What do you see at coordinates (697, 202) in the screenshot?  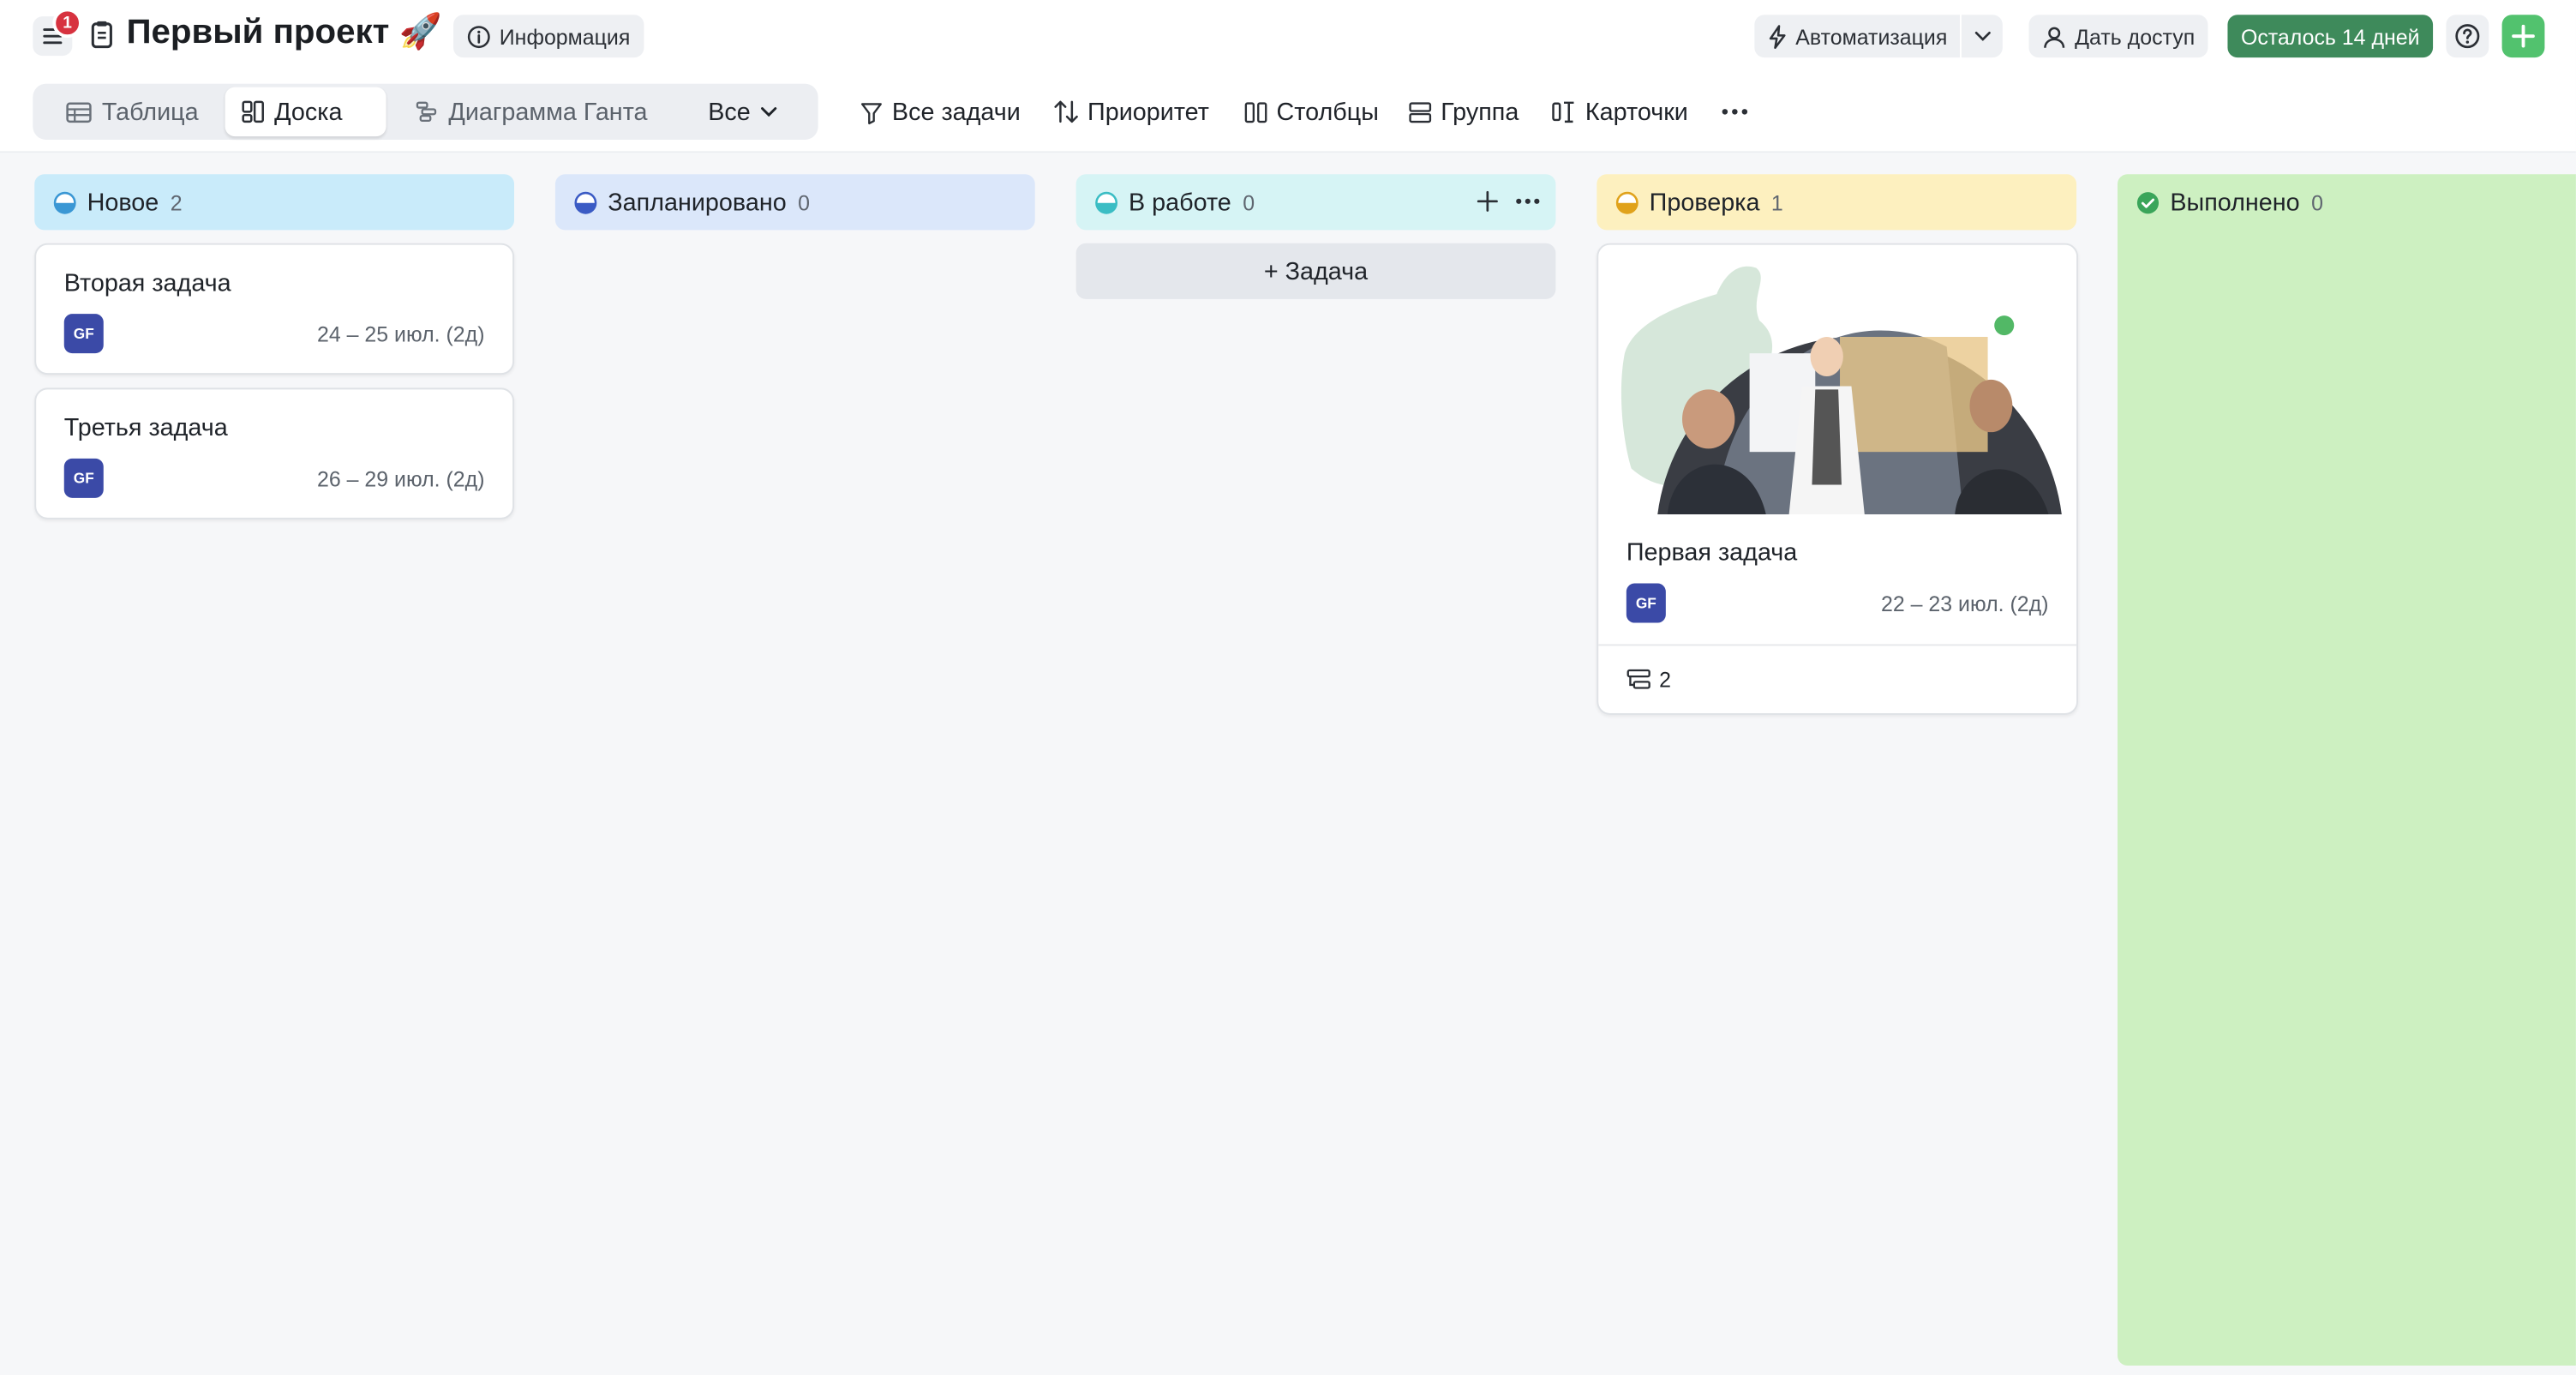 I see `column-title: Запланировано` at bounding box center [697, 202].